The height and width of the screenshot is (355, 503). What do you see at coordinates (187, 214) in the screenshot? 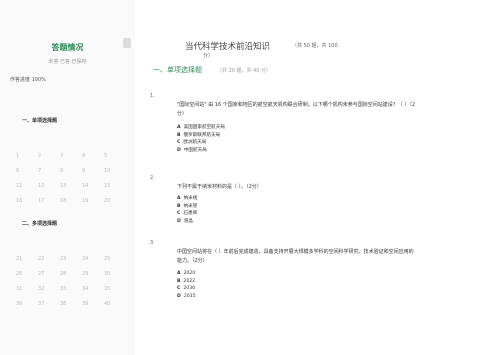
I see `option-c: C 石墨烯` at bounding box center [187, 214].